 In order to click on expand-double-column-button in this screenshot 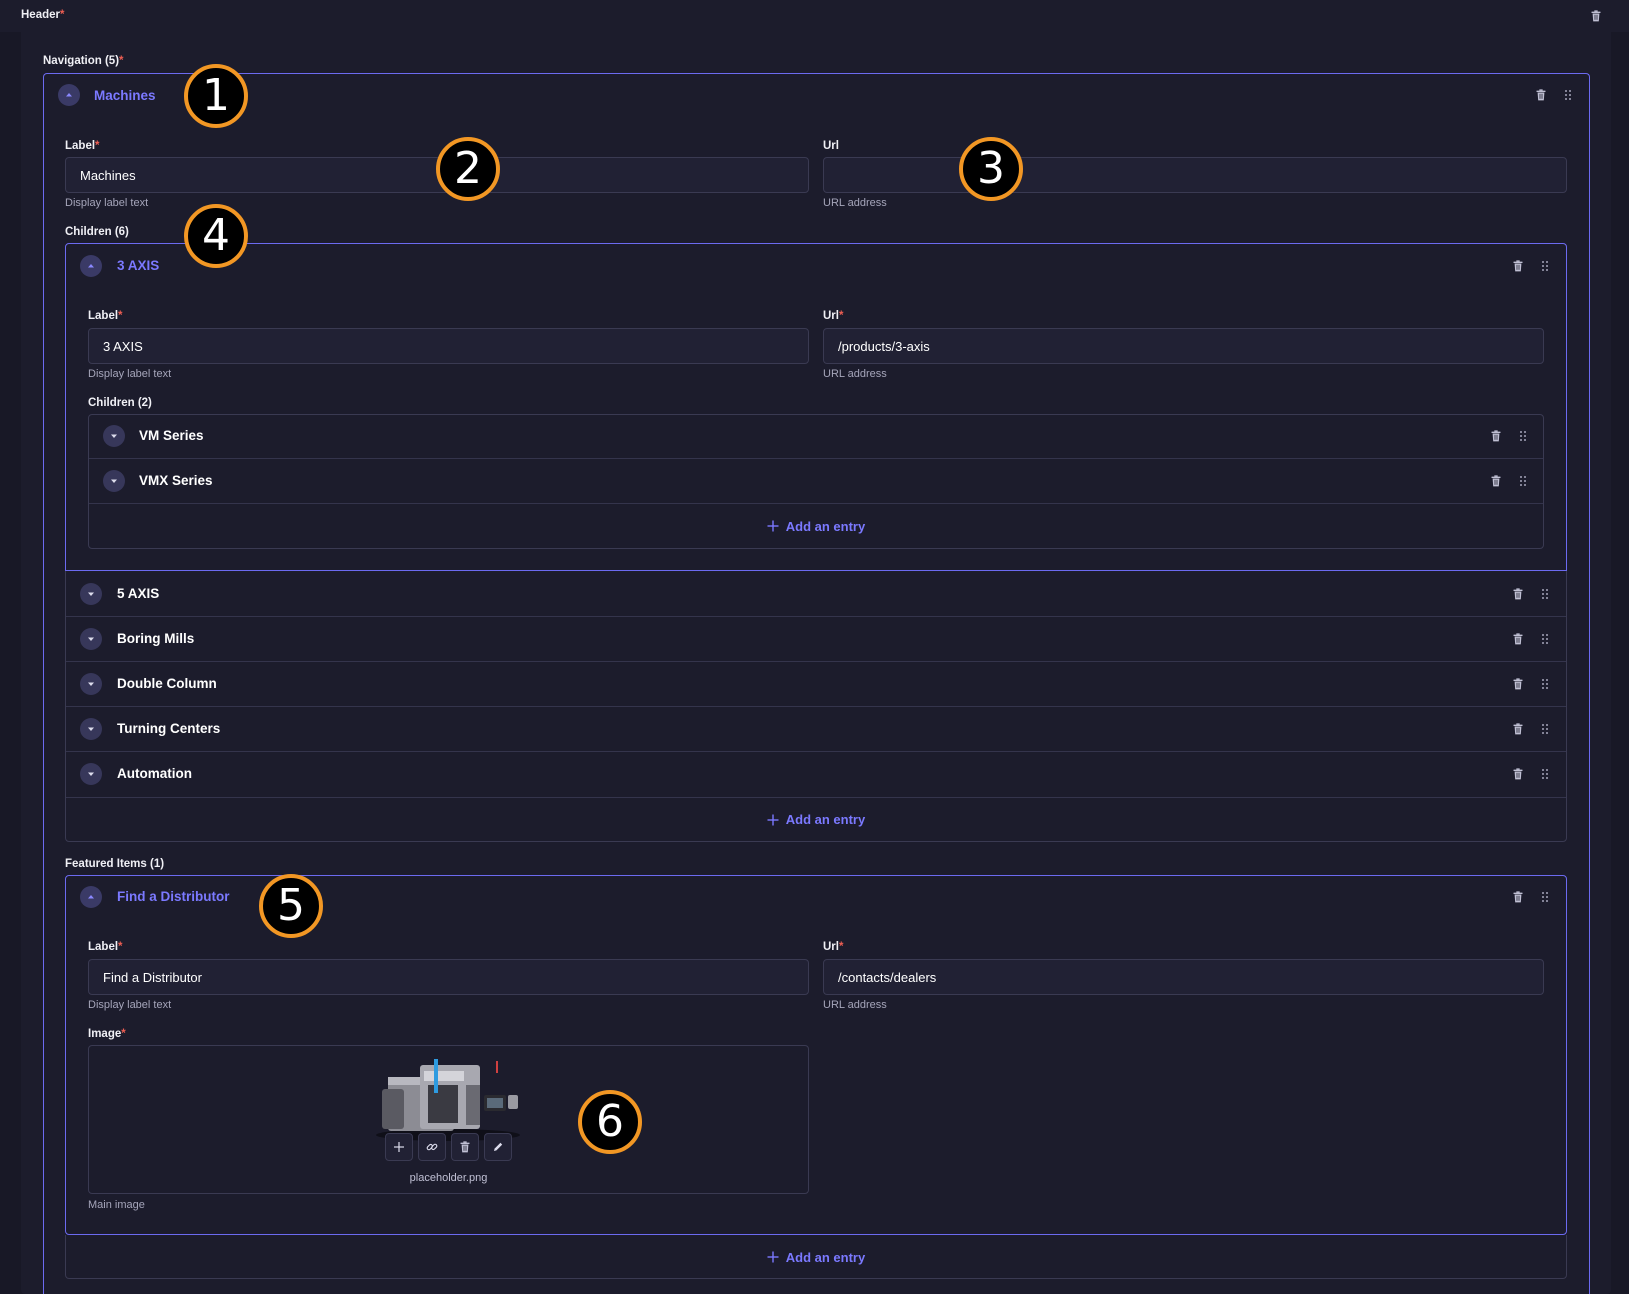, I will do `click(91, 684)`.